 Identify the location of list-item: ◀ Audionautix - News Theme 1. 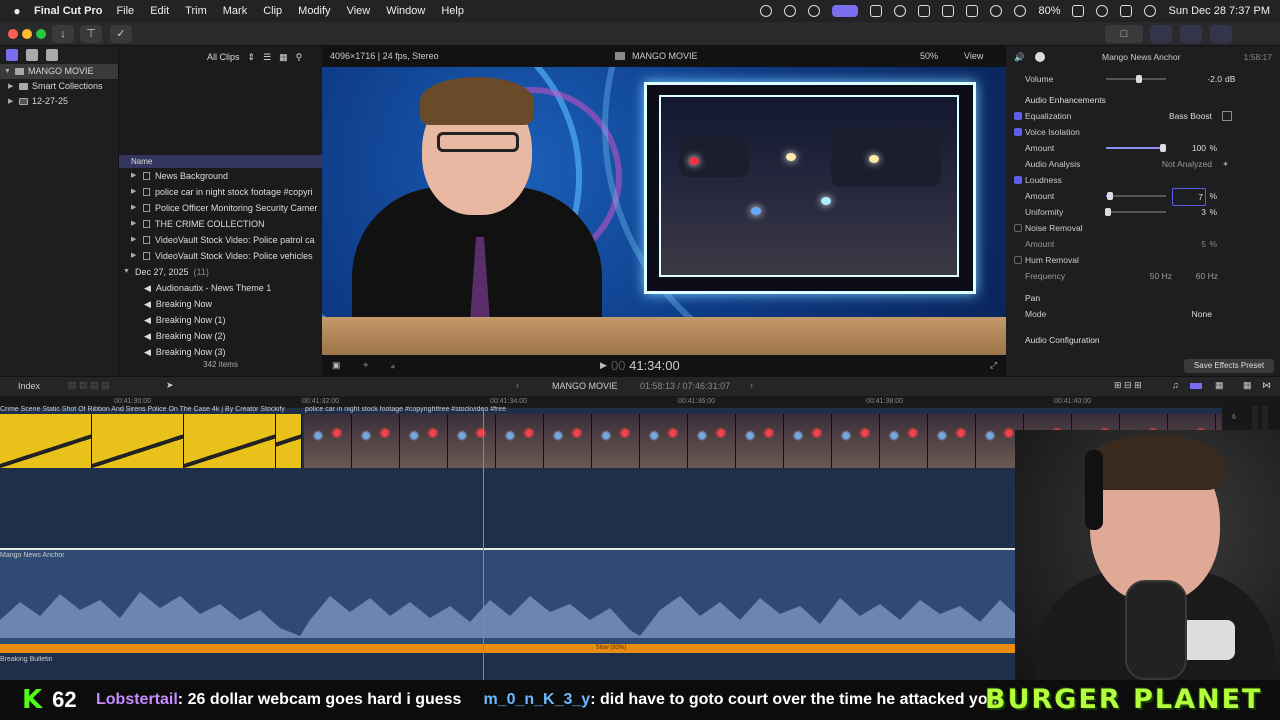
(220, 288).